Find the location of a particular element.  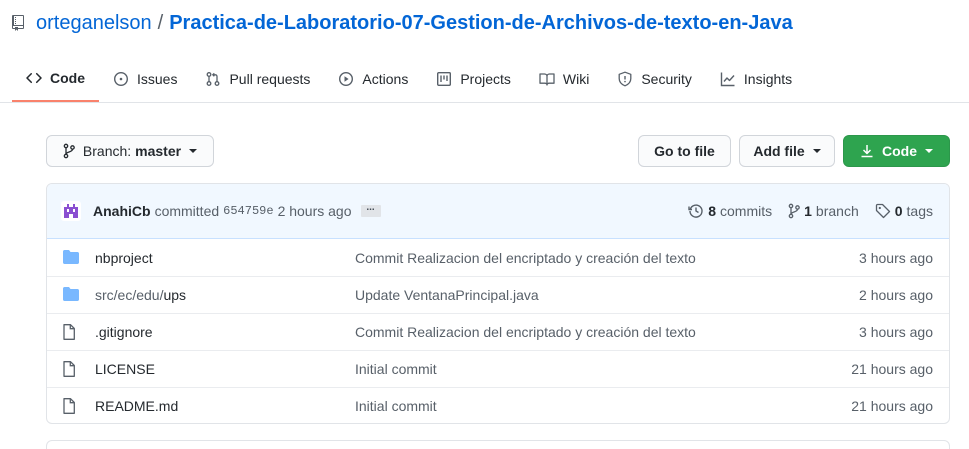

readme-box is located at coordinates (498, 444).